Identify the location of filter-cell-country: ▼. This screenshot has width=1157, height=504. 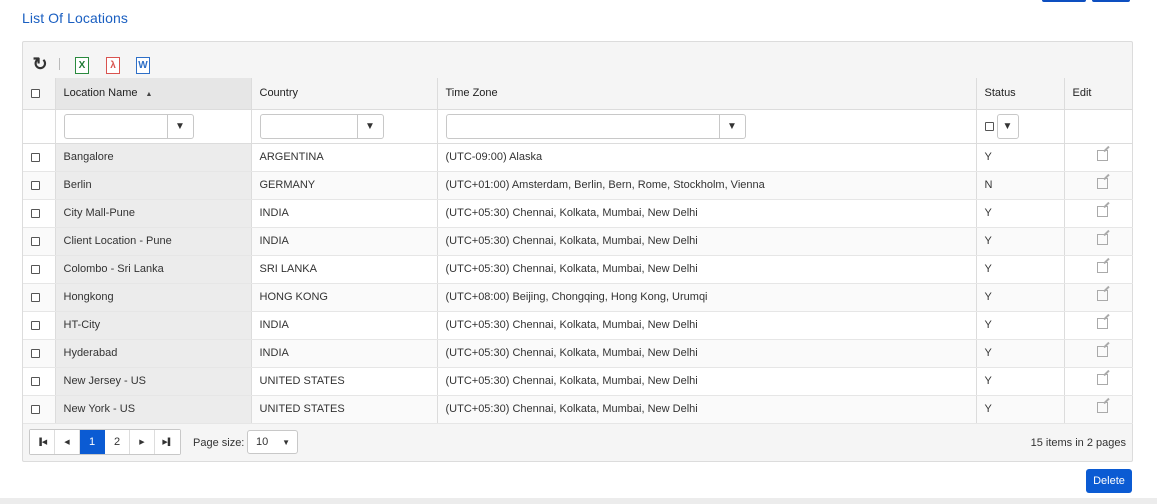
(344, 126).